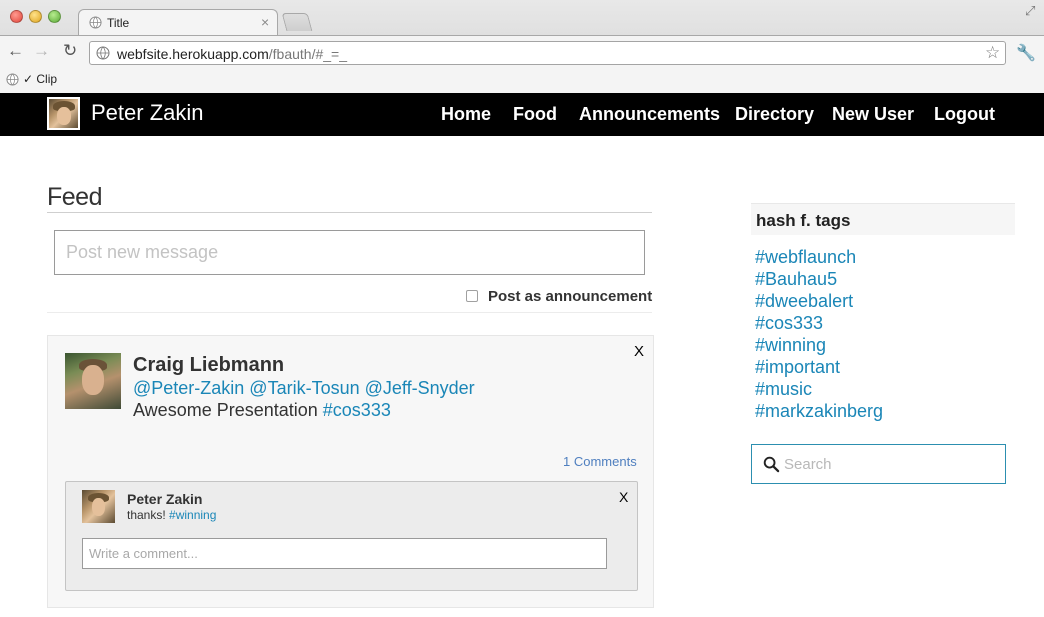  What do you see at coordinates (308, 54) in the screenshot?
I see `url-path: /fbauth/#_=_` at bounding box center [308, 54].